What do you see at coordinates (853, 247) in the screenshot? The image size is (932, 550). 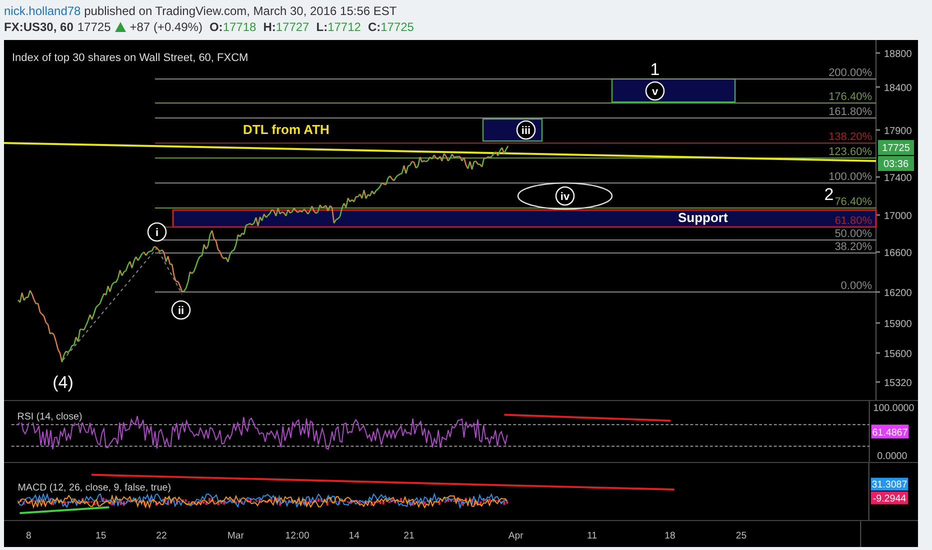 I see `fib-level-label: 38.20%` at bounding box center [853, 247].